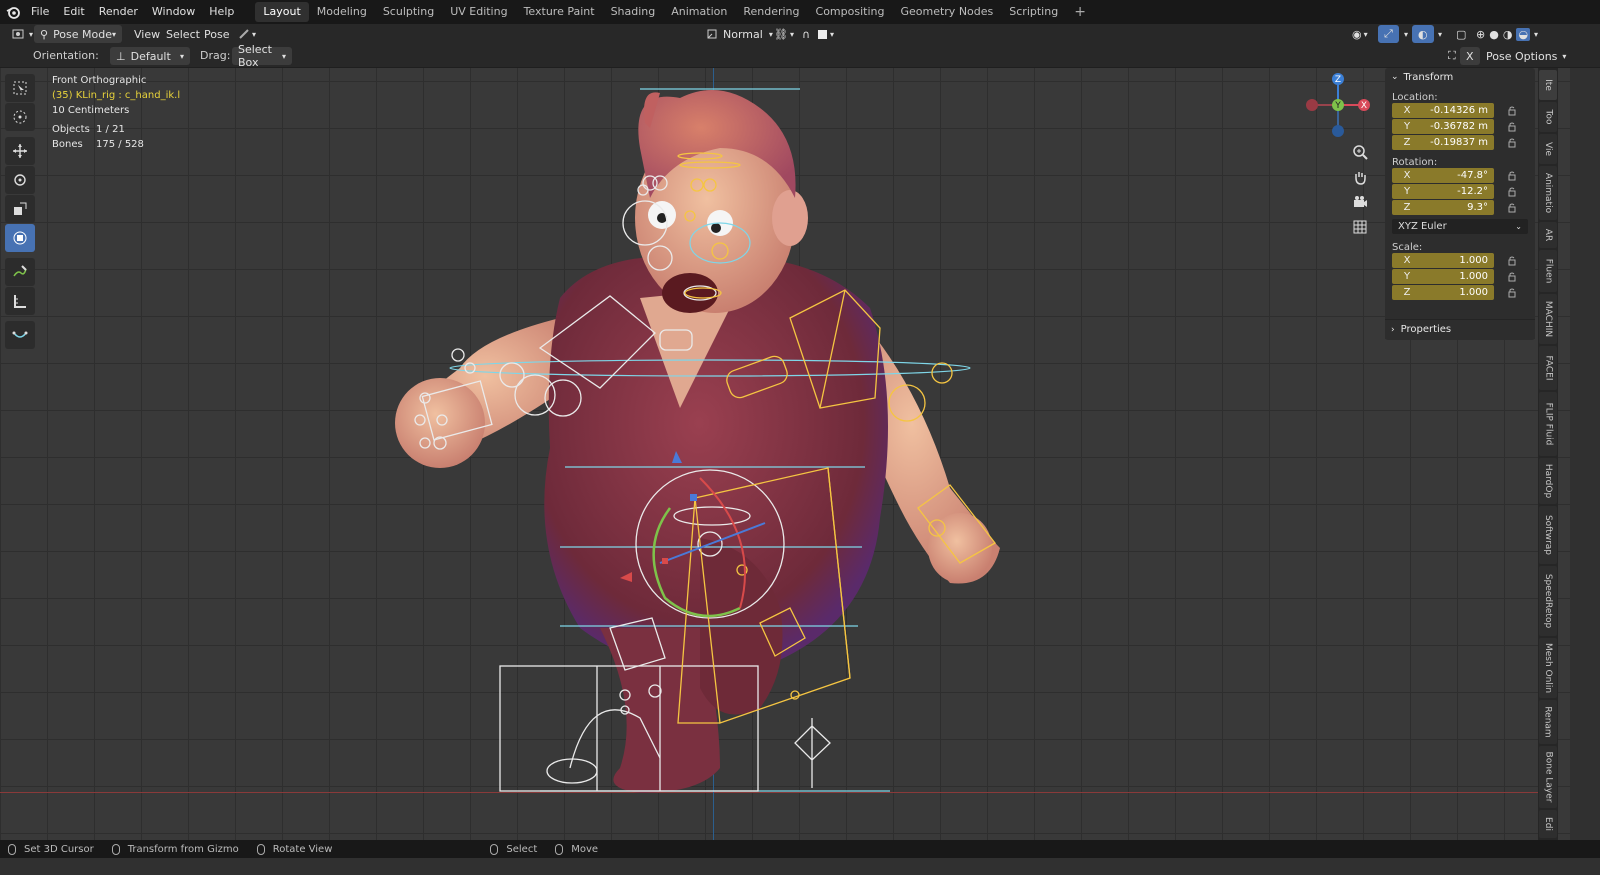 This screenshot has height=875, width=1600. What do you see at coordinates (1360, 227) in the screenshot?
I see `grid-view-icon` at bounding box center [1360, 227].